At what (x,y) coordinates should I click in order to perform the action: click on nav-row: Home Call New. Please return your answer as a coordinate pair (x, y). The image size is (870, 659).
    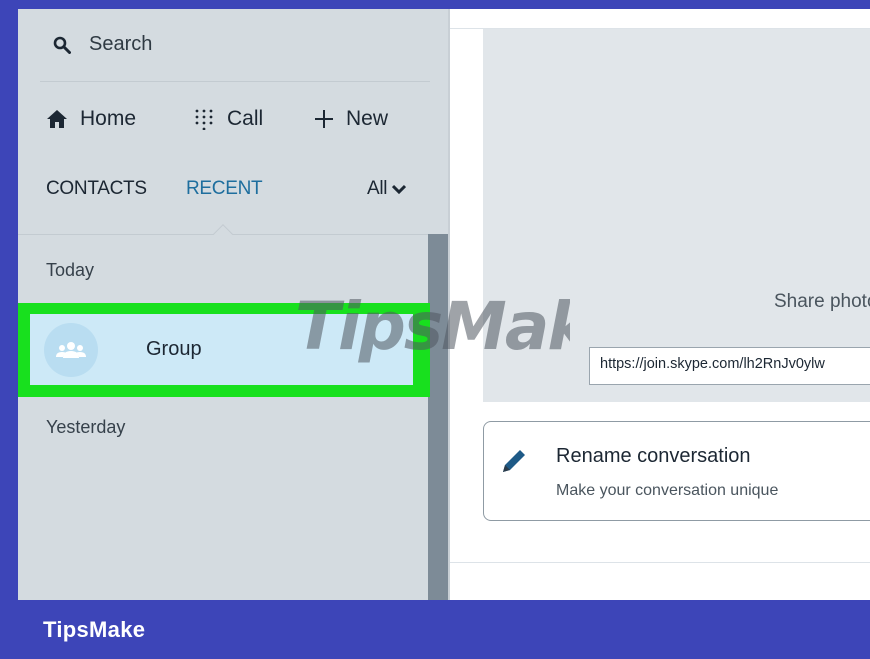
    Looking at the image, I should click on (233, 119).